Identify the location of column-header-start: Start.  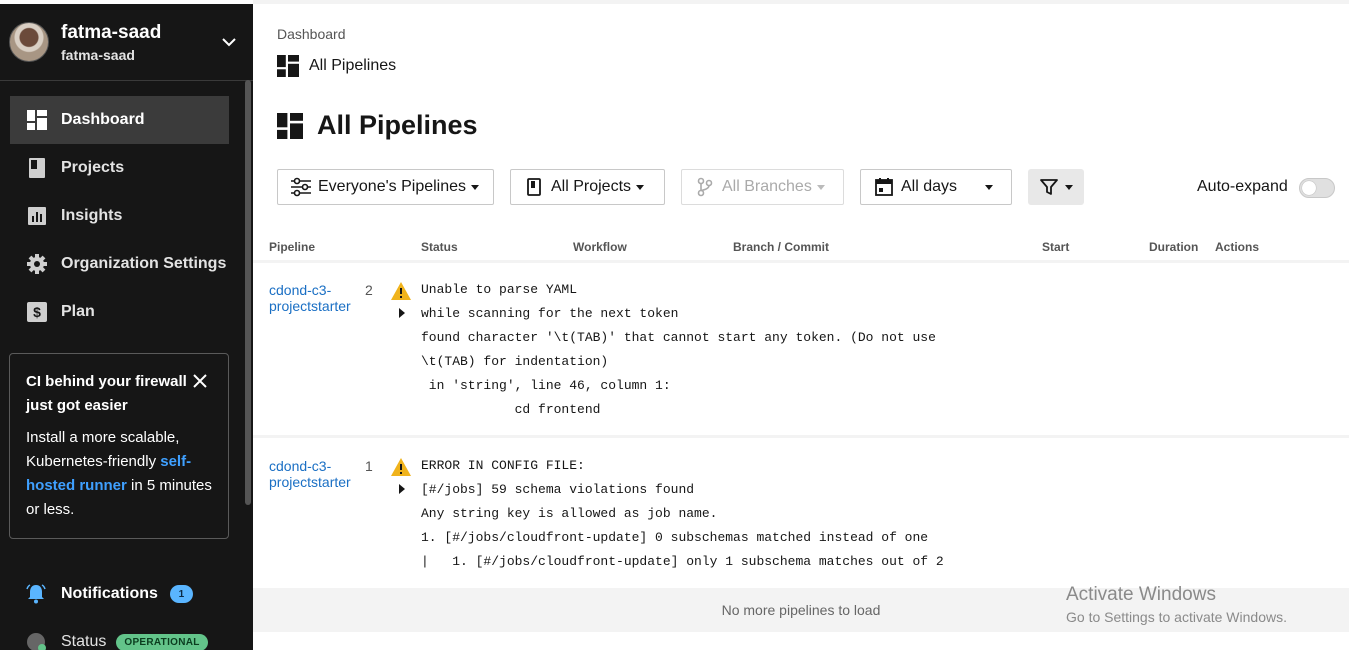
(1056, 247).